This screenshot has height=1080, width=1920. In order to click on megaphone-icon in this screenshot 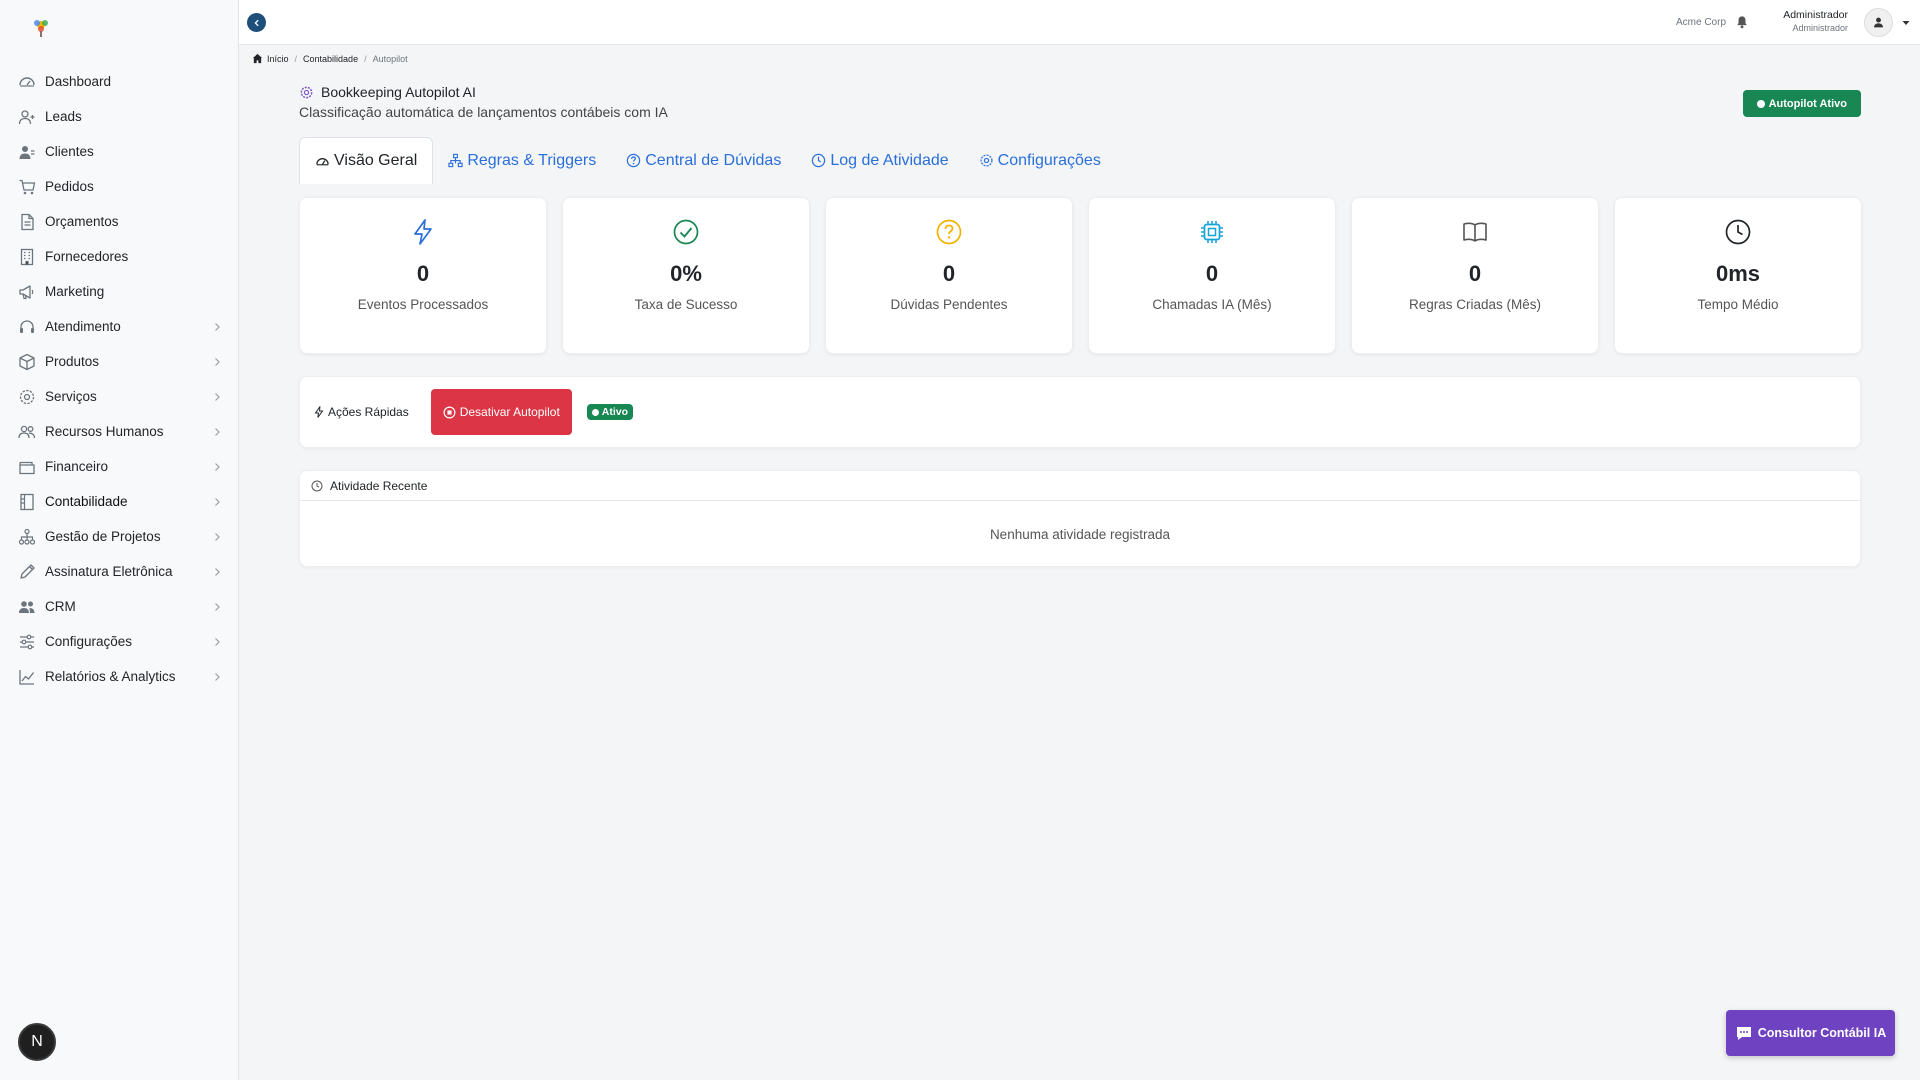, I will do `click(27, 292)`.